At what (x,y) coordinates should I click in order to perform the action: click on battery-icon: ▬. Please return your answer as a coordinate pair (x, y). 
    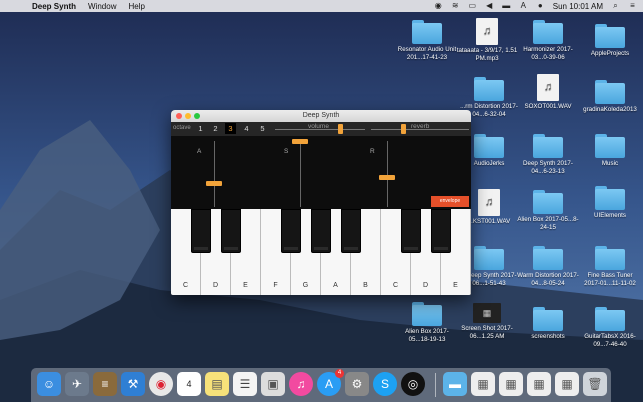
    Looking at the image, I should click on (506, 6).